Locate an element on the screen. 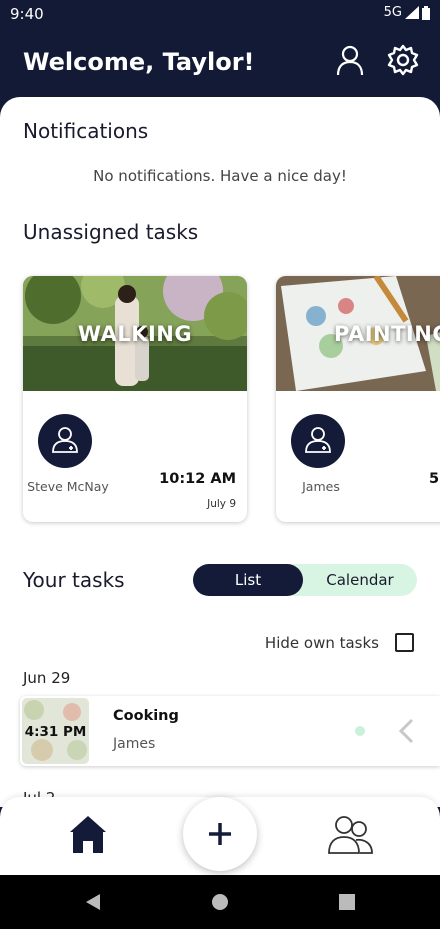 Image resolution: width=440 pixels, height=929 pixels. card-label: WALKING is located at coordinates (135, 334).